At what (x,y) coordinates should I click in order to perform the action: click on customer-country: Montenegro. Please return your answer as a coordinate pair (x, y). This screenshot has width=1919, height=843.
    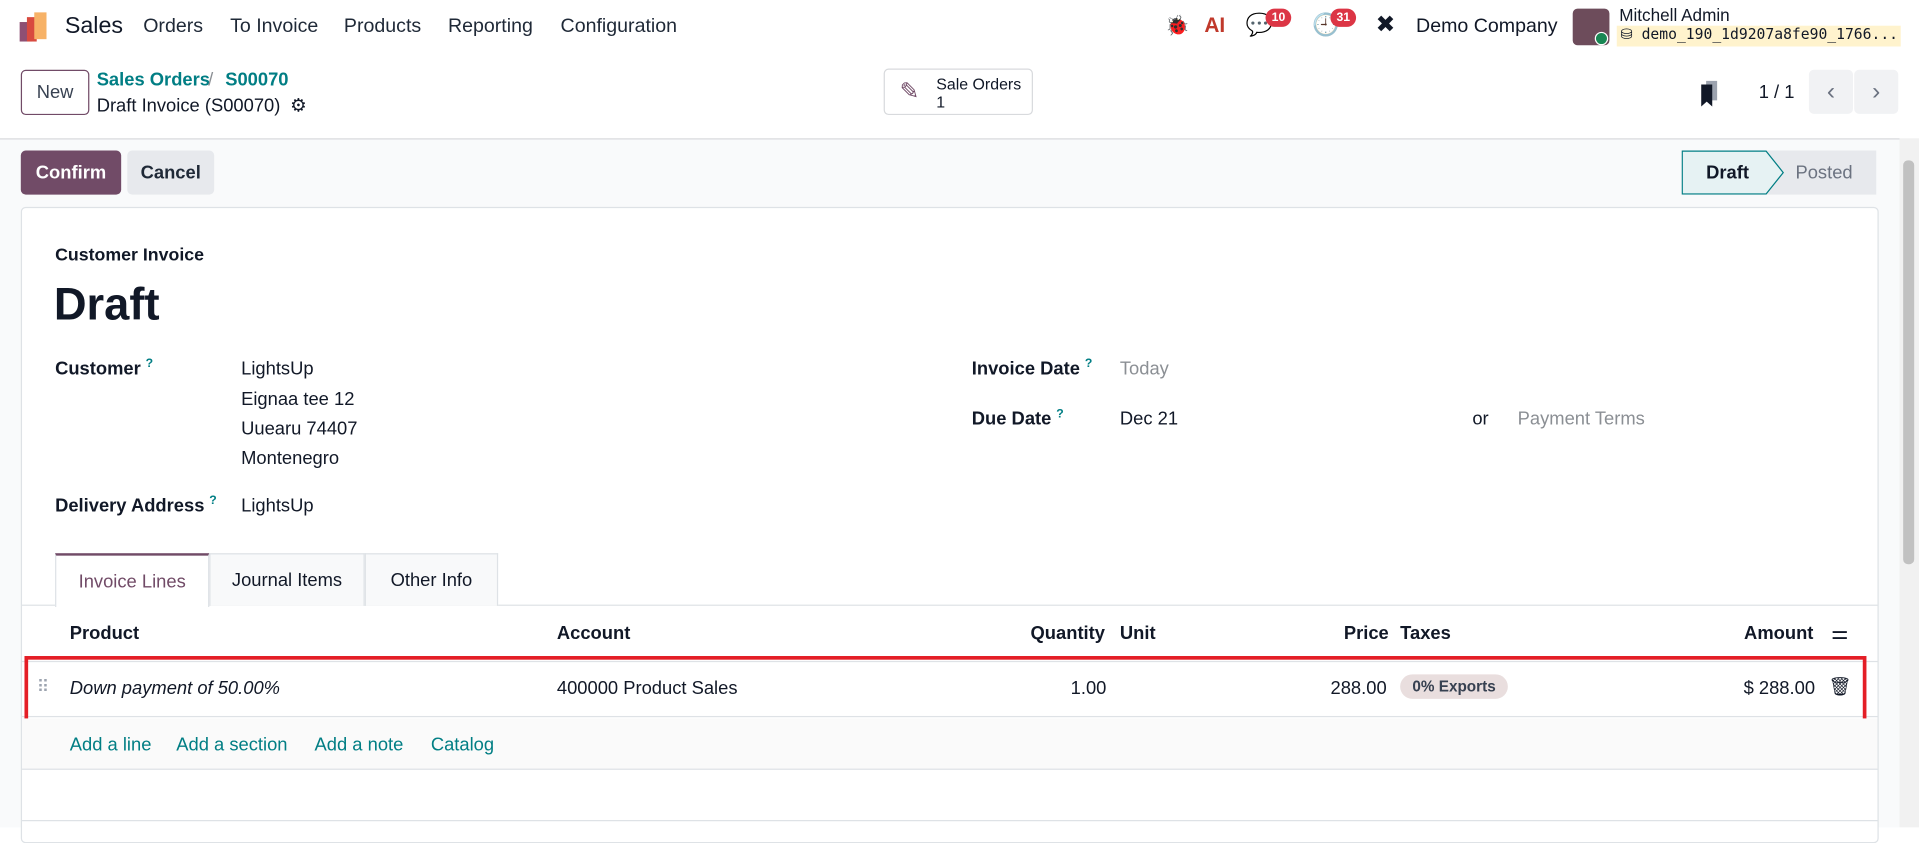
    Looking at the image, I should click on (290, 458).